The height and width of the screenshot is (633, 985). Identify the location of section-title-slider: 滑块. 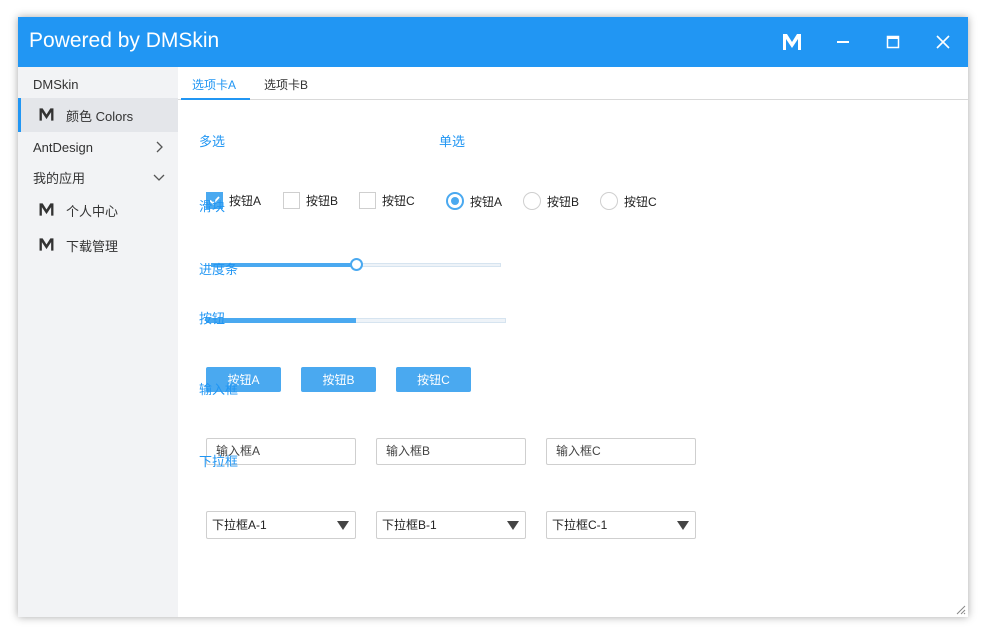
(212, 206).